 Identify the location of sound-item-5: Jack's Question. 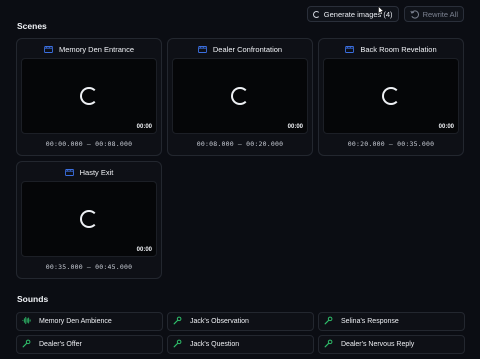
(240, 344).